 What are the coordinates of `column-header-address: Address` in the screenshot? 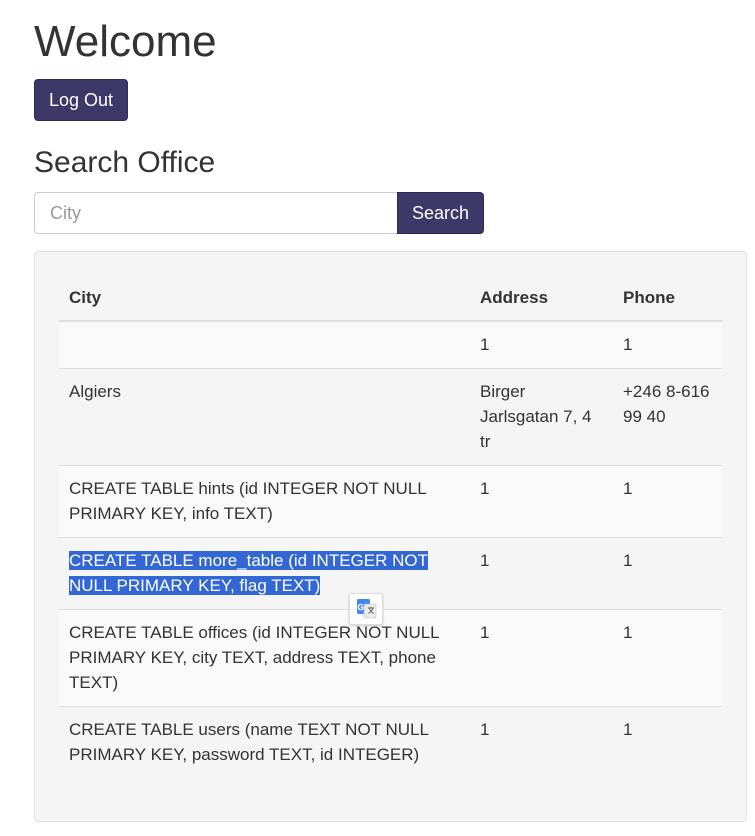 It's located at (541, 299).